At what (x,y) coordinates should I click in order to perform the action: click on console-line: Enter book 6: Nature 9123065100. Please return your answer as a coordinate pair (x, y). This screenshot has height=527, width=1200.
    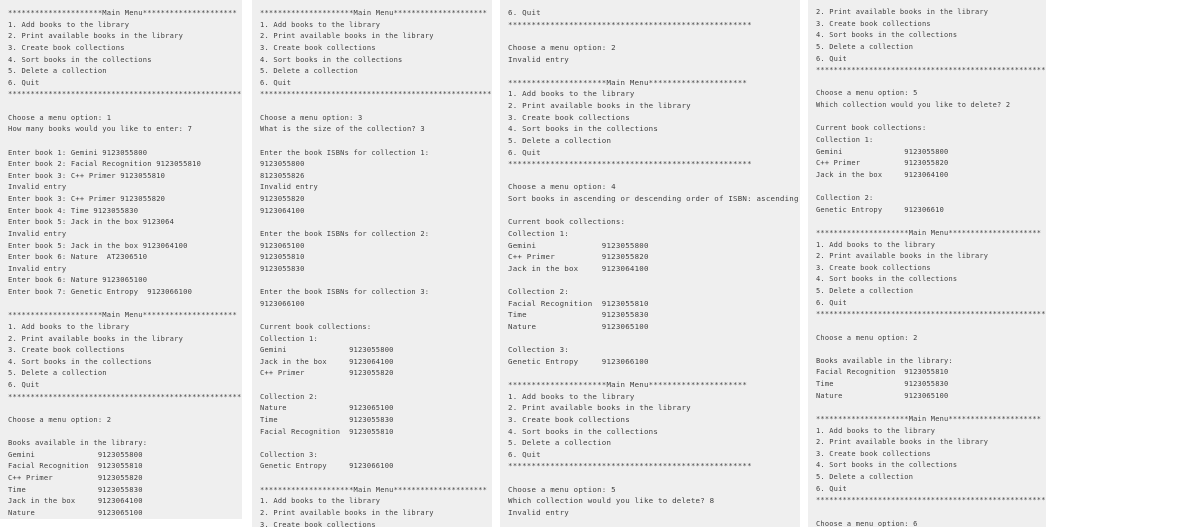
    Looking at the image, I should click on (78, 280).